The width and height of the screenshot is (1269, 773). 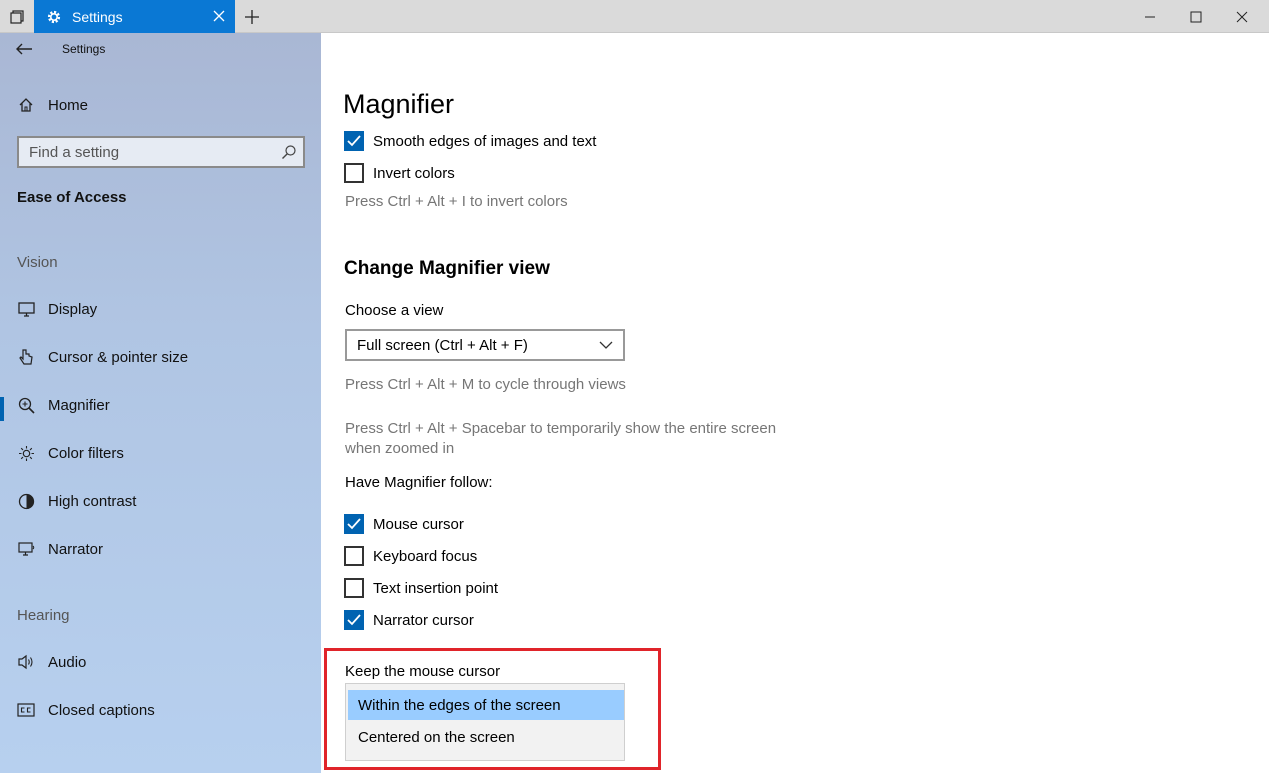 I want to click on close-icon, so click(x=1242, y=16).